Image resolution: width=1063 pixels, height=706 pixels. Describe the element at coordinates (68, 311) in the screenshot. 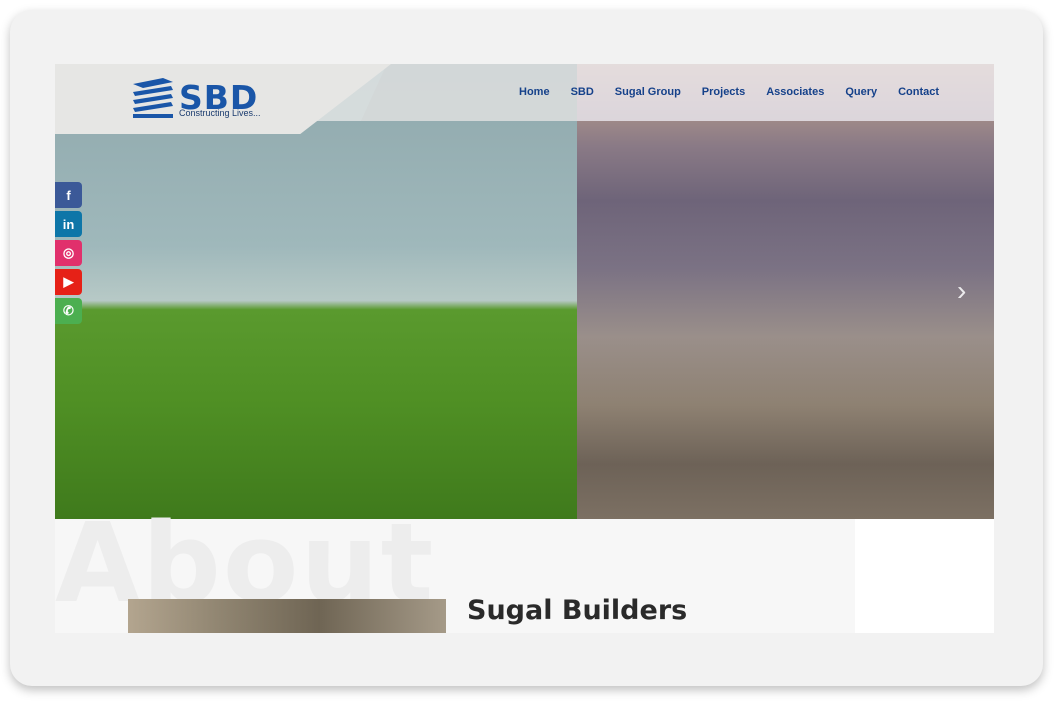

I see `whatsapp-icon: ✆` at that location.